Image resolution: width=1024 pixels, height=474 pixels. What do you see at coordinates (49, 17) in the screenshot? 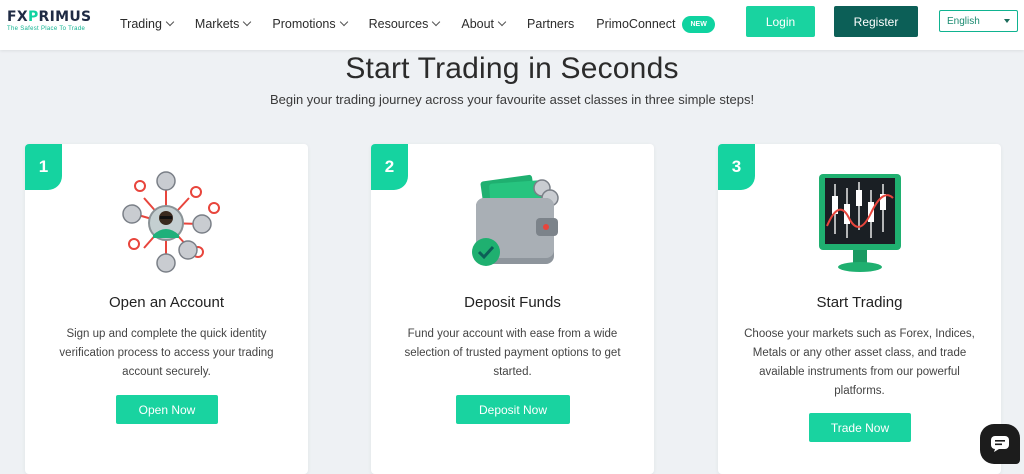
I see `logo-wordmark: FXPRIMUS` at bounding box center [49, 17].